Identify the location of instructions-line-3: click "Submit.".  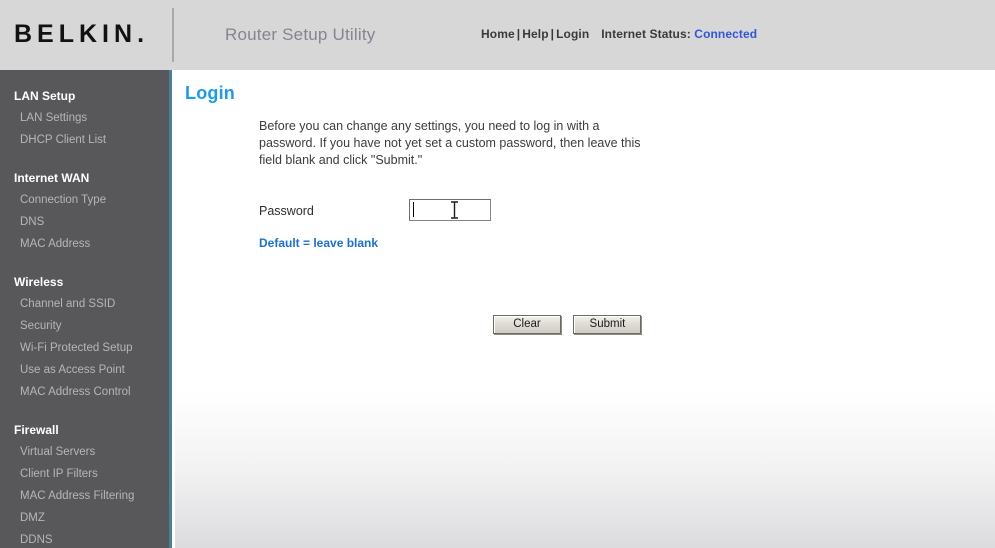
(383, 160).